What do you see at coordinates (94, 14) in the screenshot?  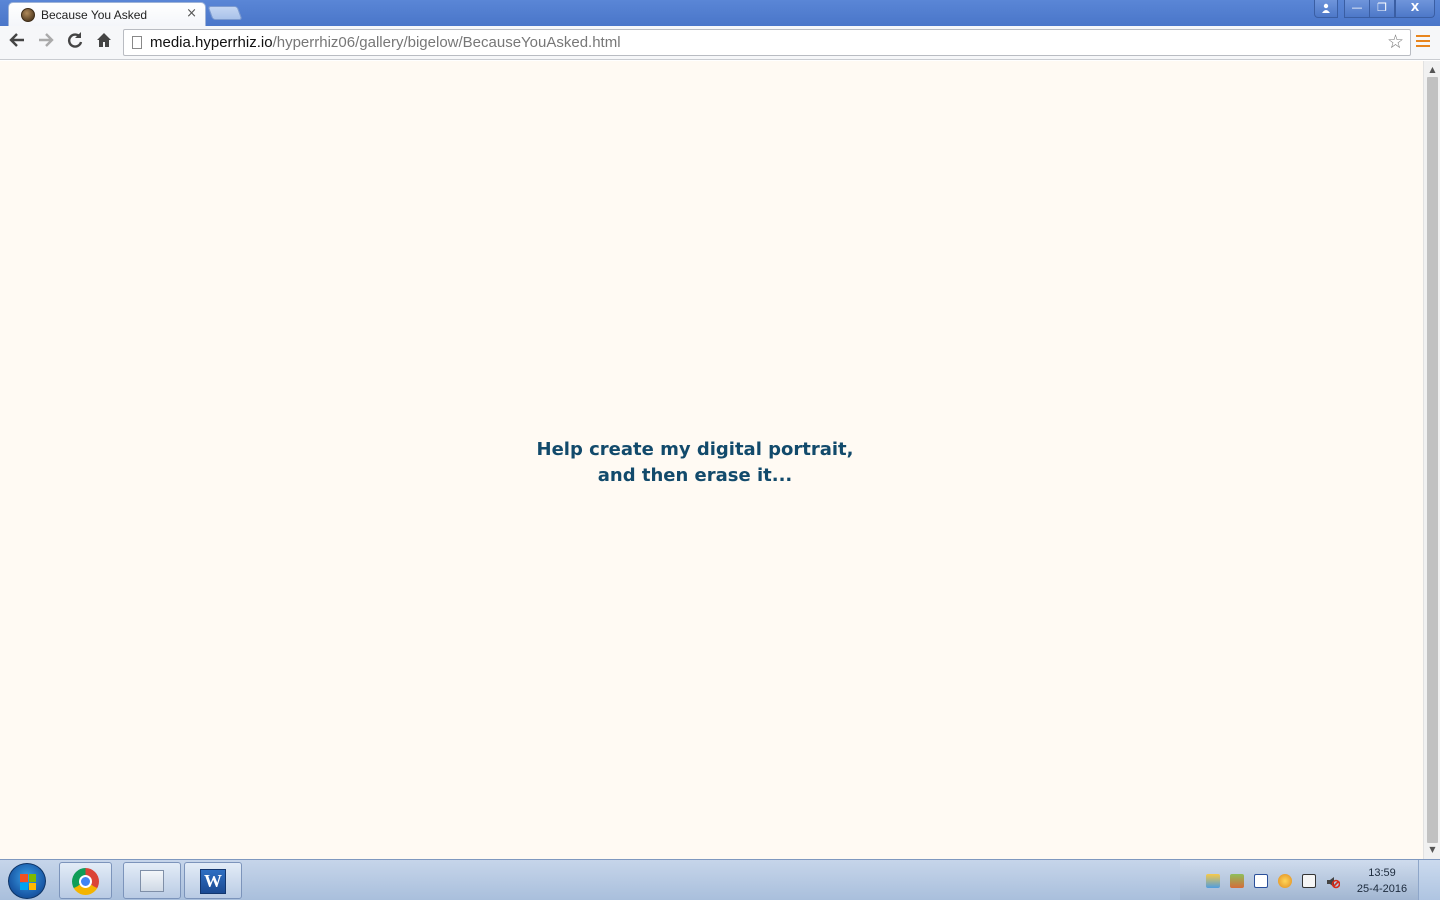 I see `tab-title: Because You Asked` at bounding box center [94, 14].